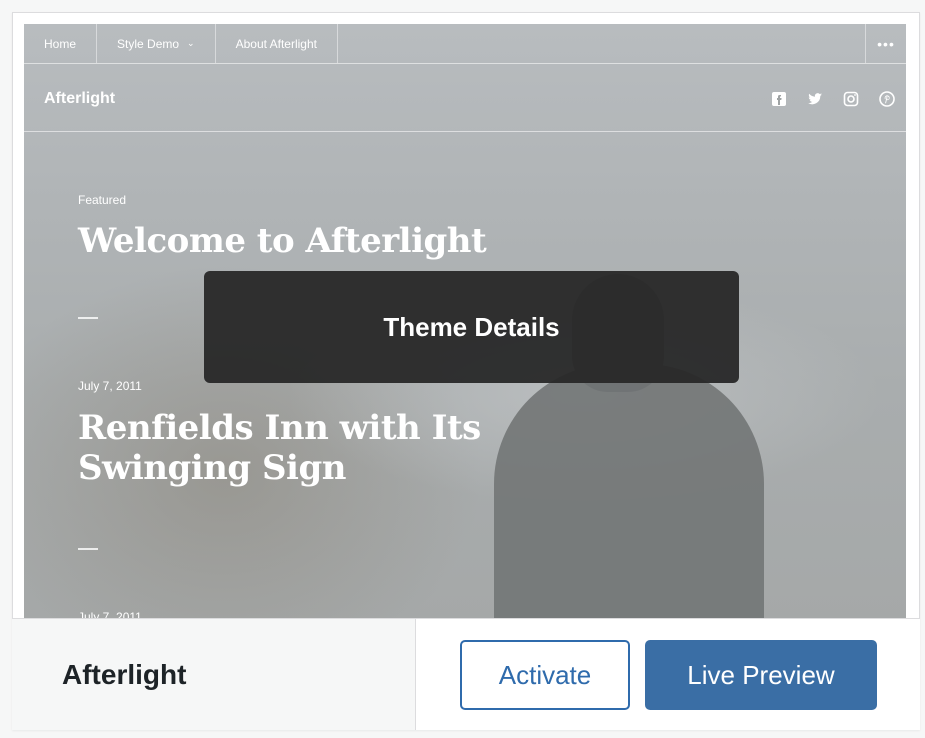 The width and height of the screenshot is (925, 738). What do you see at coordinates (545, 675) in the screenshot?
I see `activate-button: Activate` at bounding box center [545, 675].